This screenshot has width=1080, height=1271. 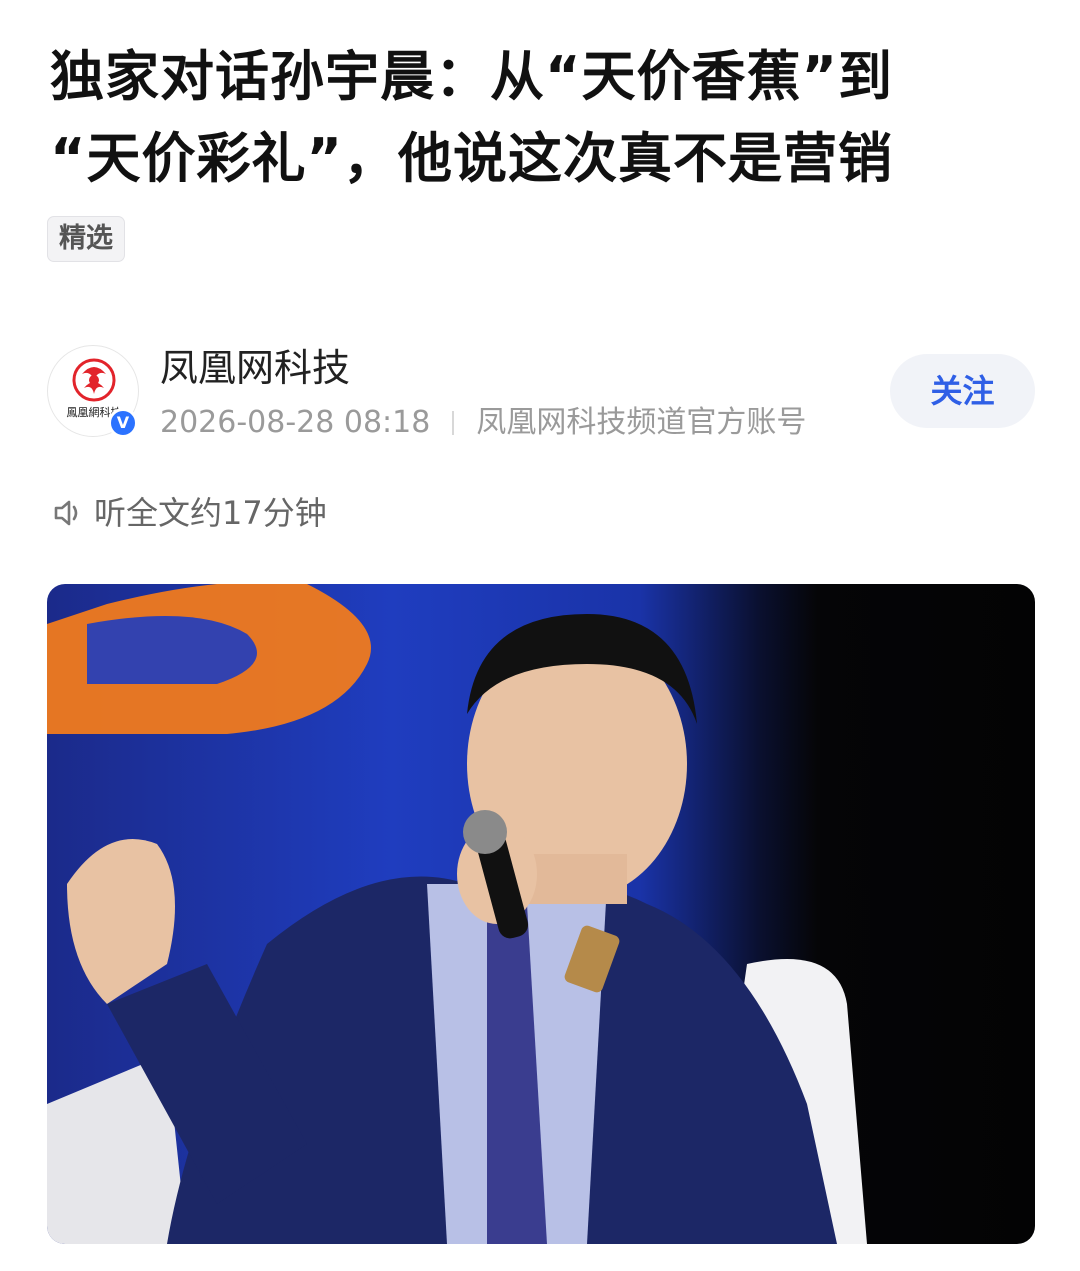 I want to click on article-title: 独家对话孙宇晨：从“天价香蕉”到 “天价彩礼”，他说这次真不是营销, so click(x=545, y=118).